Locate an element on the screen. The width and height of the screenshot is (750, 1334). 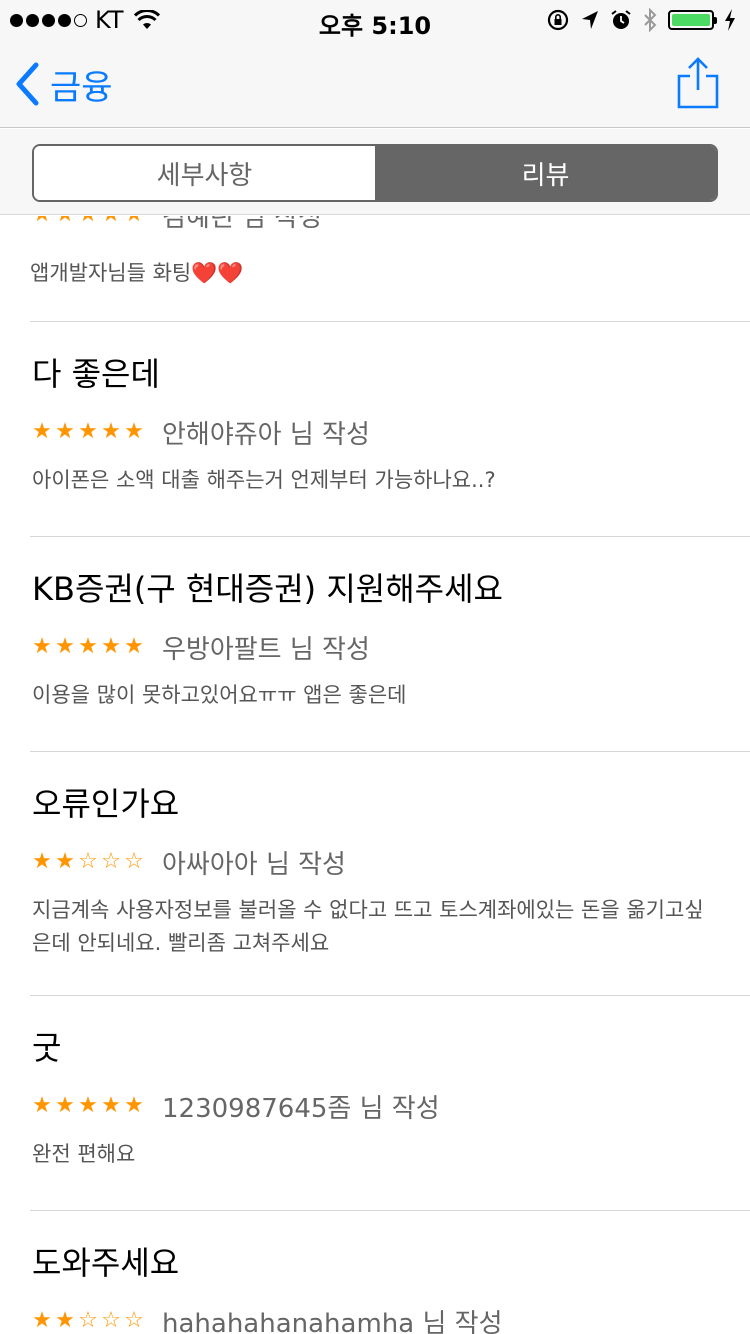
review-meta: ★ ★ ★ ★ ★ 1230987645좀 님 작성 is located at coordinates (235, 1106).